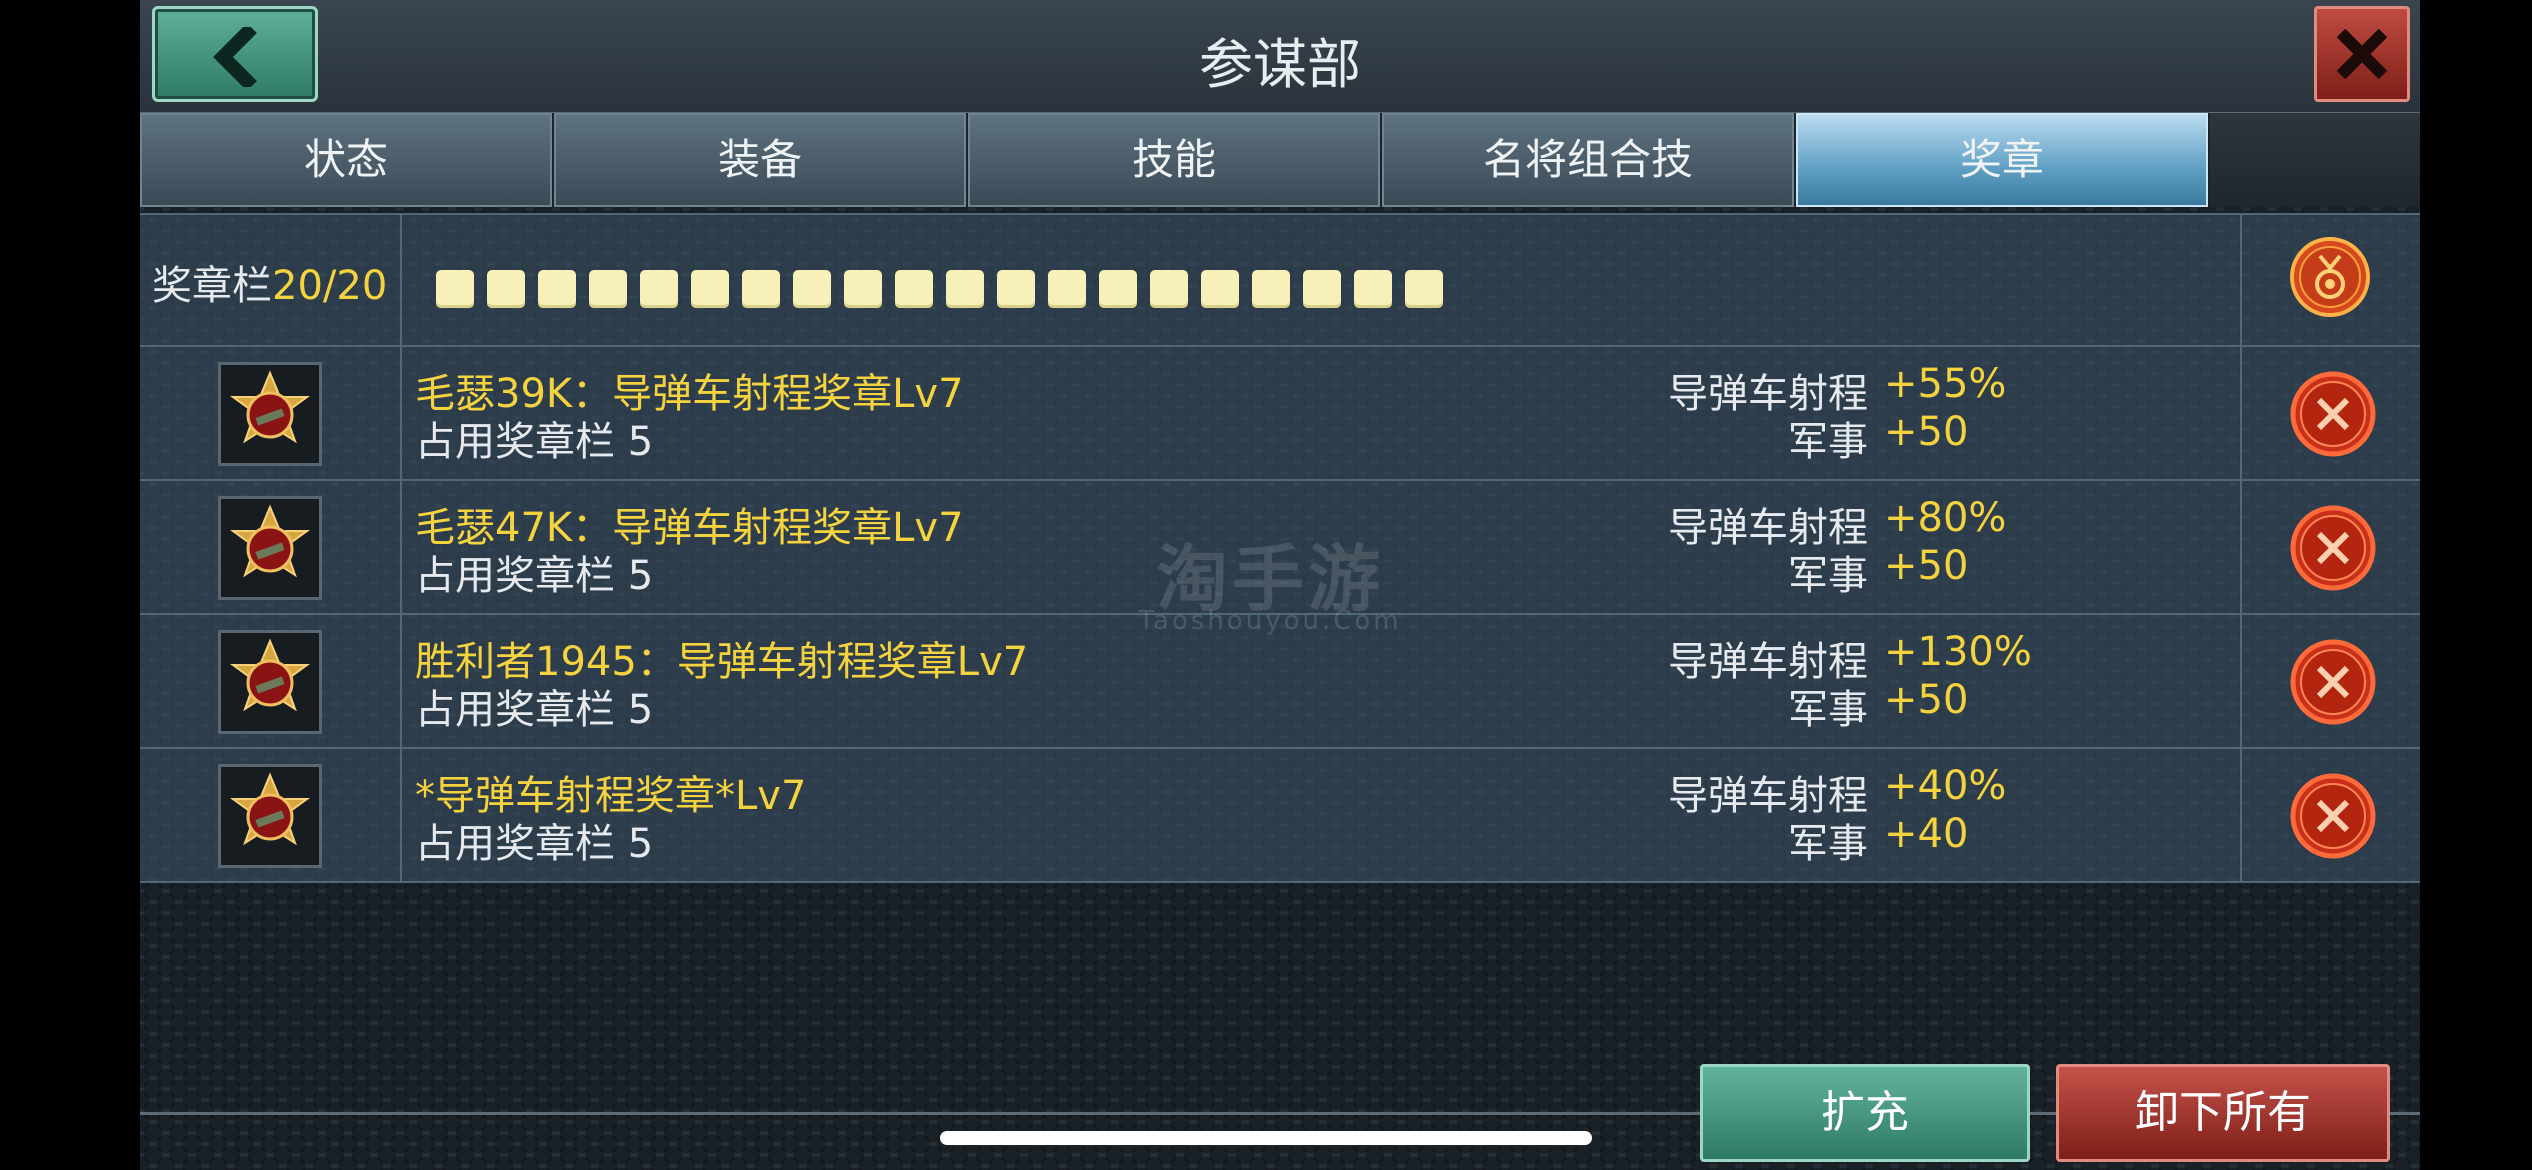 The image size is (2532, 1170). What do you see at coordinates (2002, 160) in the screenshot?
I see `tab-medals: 奖章` at bounding box center [2002, 160].